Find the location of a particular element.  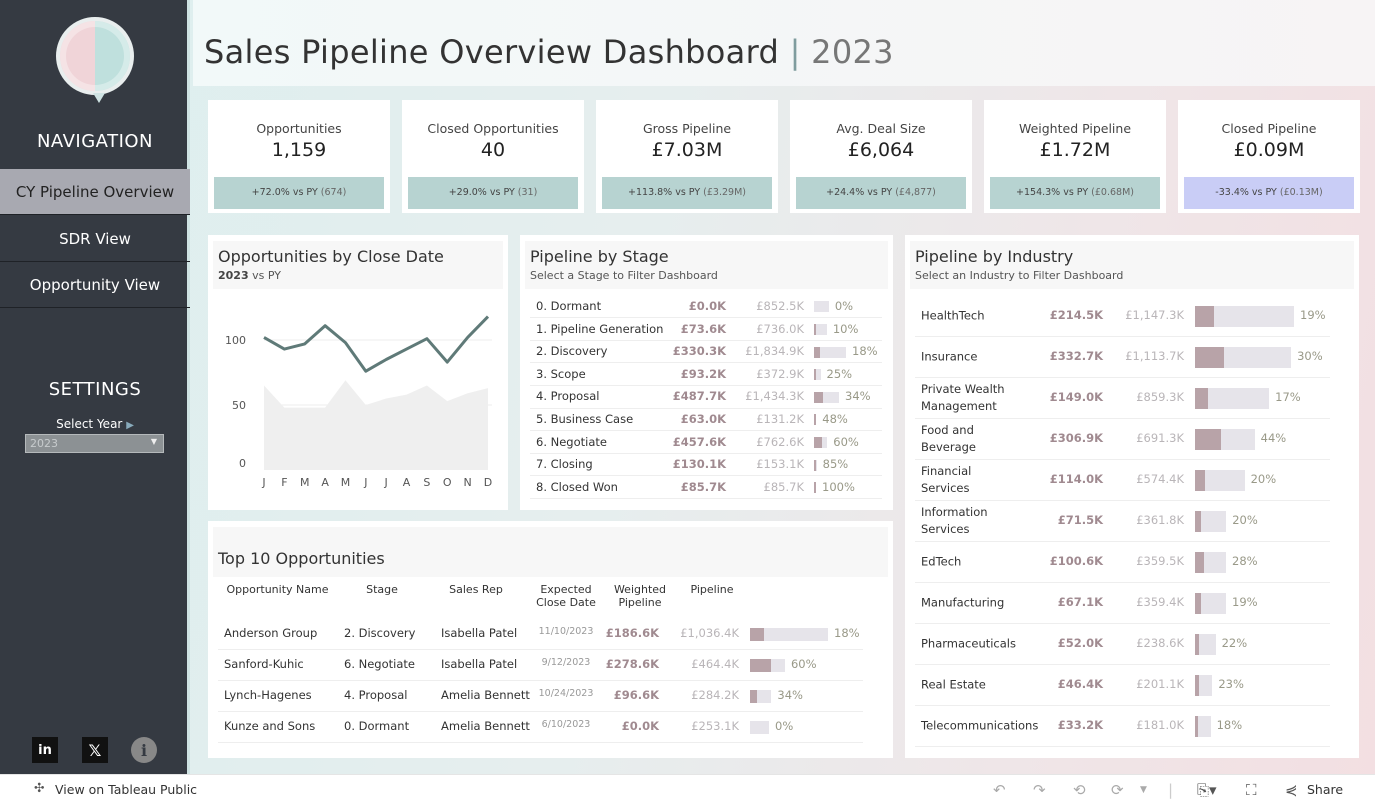

panel-title: Pipeline by Stage is located at coordinates (599, 256).